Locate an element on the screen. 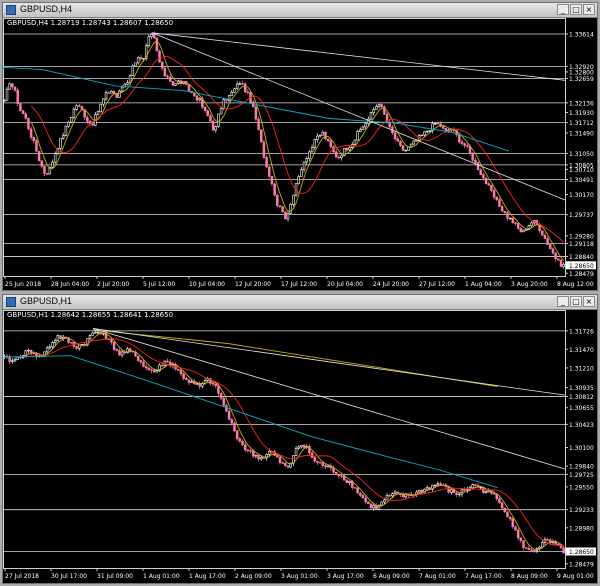 The width and height of the screenshot is (600, 586). y-tick-label: 1.28980 is located at coordinates (581, 528).